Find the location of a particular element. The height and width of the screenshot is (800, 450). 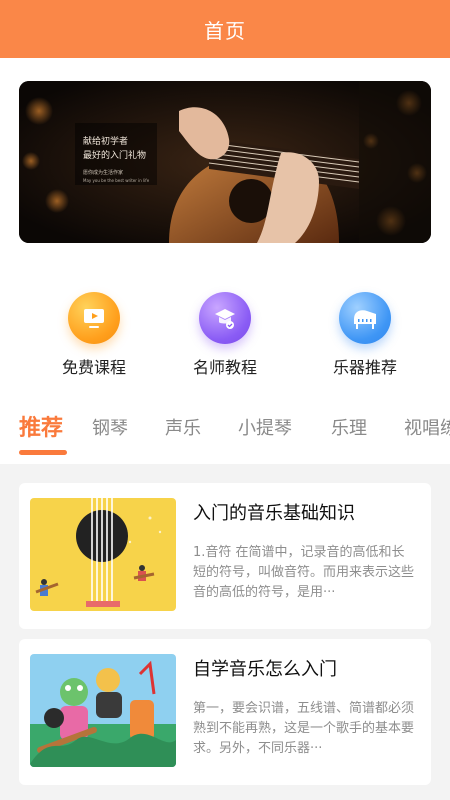

category-label: 名师教程 is located at coordinates (224, 367).